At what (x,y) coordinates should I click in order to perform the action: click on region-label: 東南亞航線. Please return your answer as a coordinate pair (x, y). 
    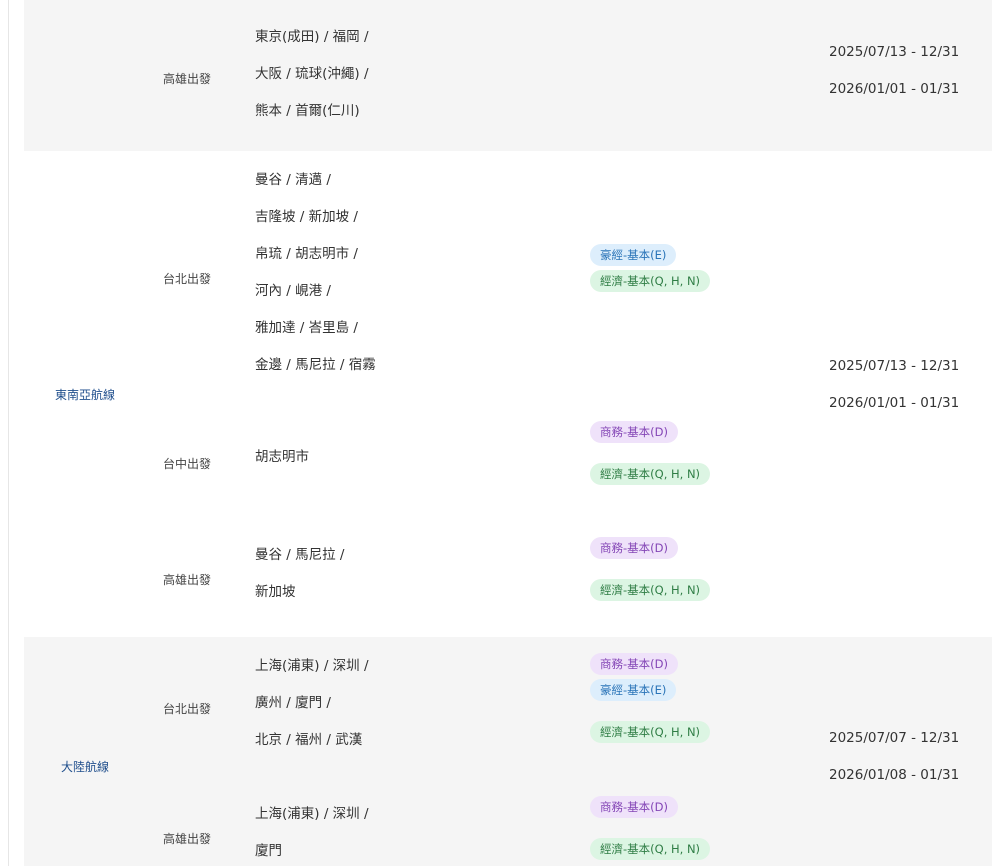
    Looking at the image, I should click on (85, 395).